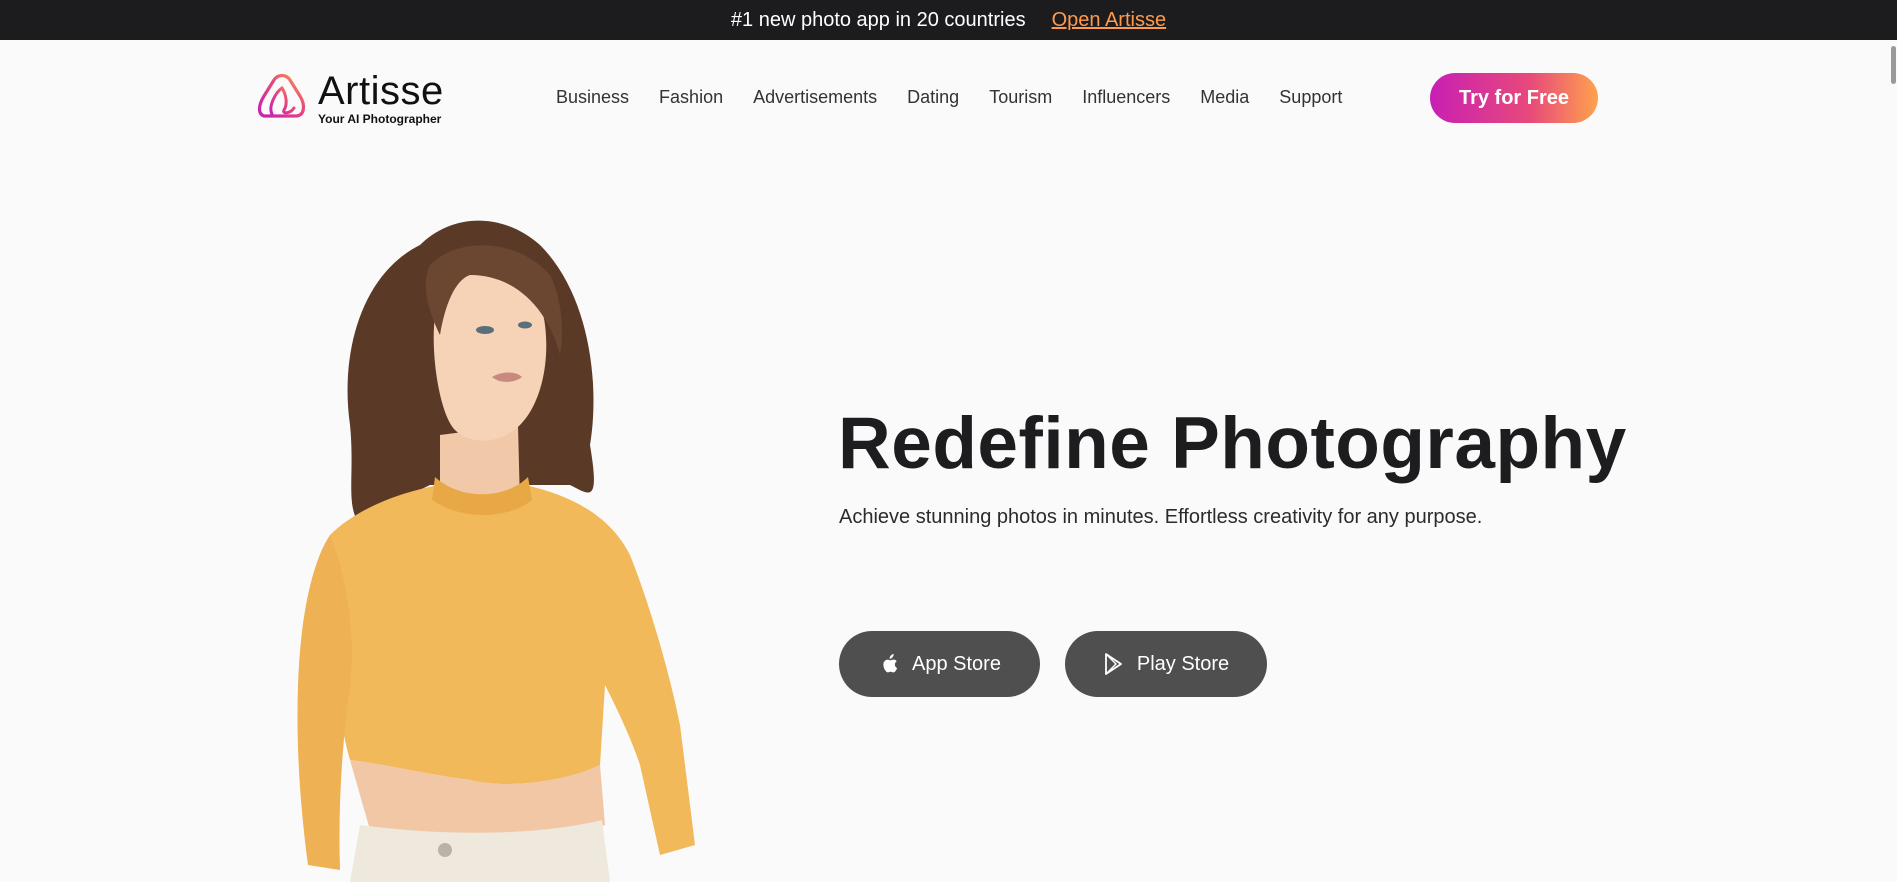 The height and width of the screenshot is (882, 1897). Describe the element at coordinates (1232, 443) in the screenshot. I see `hero-title: Redefine Photography` at that location.